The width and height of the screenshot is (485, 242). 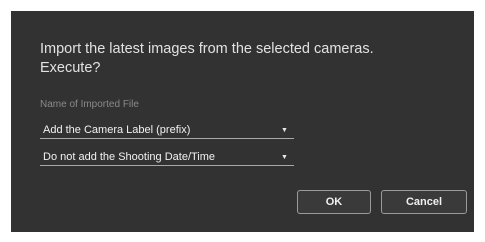 I want to click on camera-label-prefix-value: Add the Camera Label (prefix), so click(x=117, y=130).